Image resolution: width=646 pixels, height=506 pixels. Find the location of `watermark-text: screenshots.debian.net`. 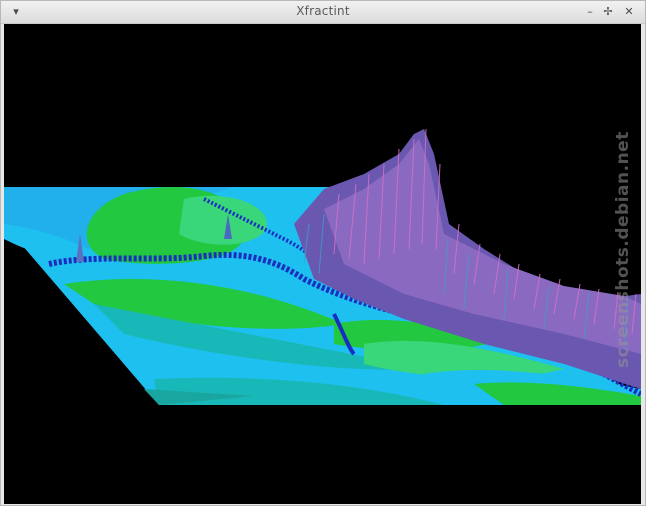

watermark-text: screenshots.debian.net is located at coordinates (623, 249).